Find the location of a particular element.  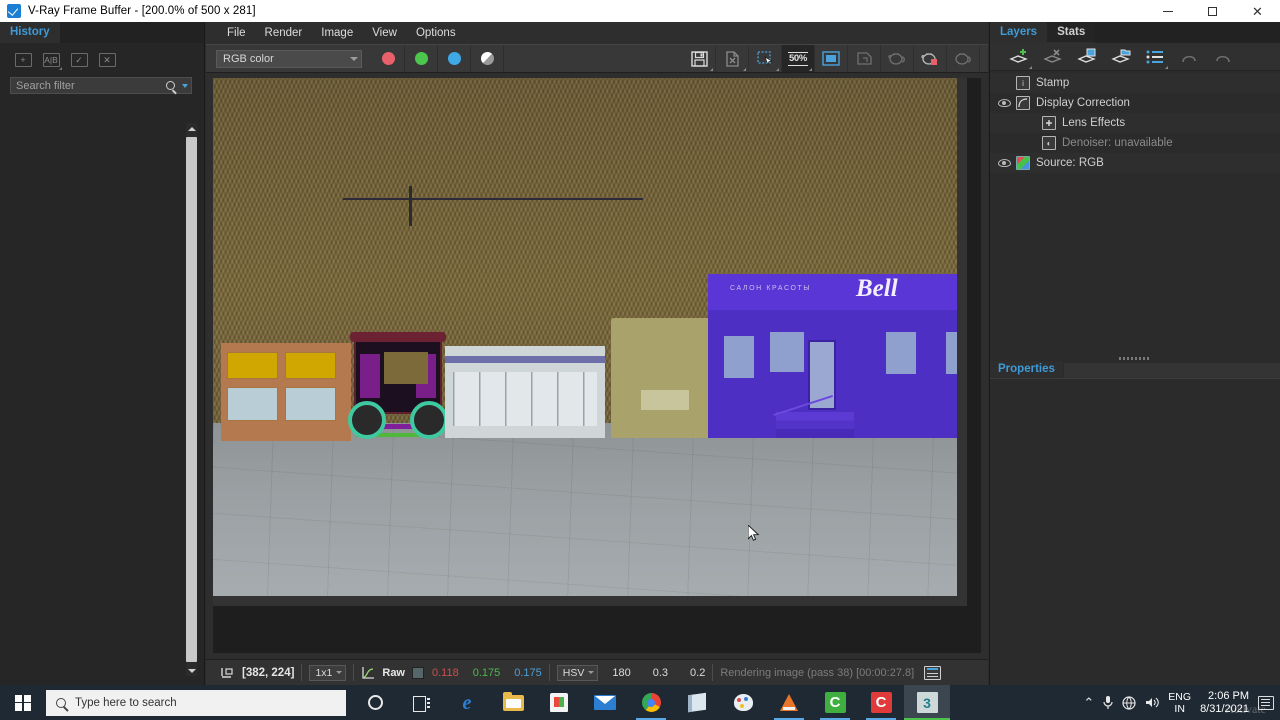

redo-icon is located at coordinates (1222, 57).